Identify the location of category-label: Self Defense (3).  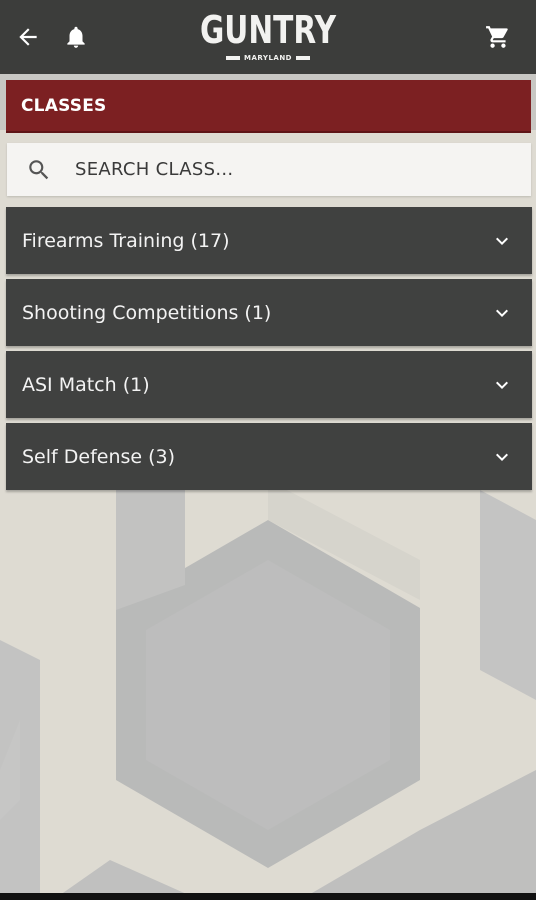
(99, 456).